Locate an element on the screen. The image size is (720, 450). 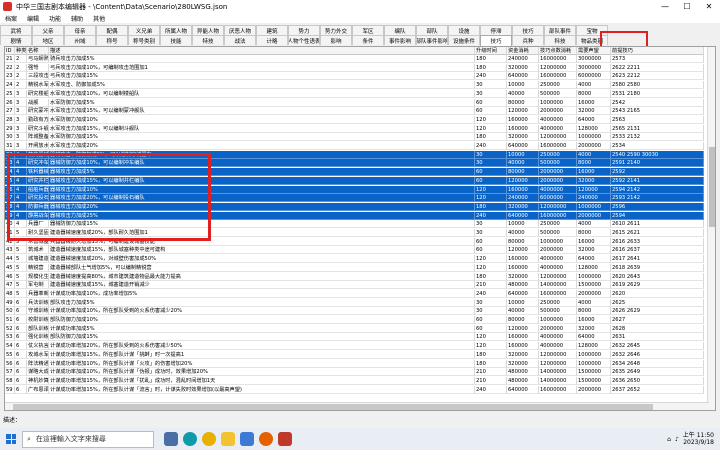
tab-top-10: 势力外交 is located at coordinates (336, 30).